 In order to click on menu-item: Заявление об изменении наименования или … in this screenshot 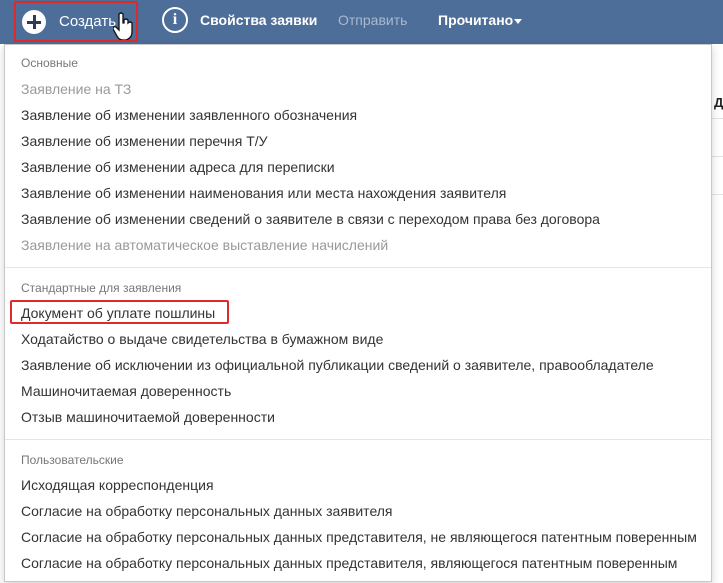, I will do `click(263, 193)`.